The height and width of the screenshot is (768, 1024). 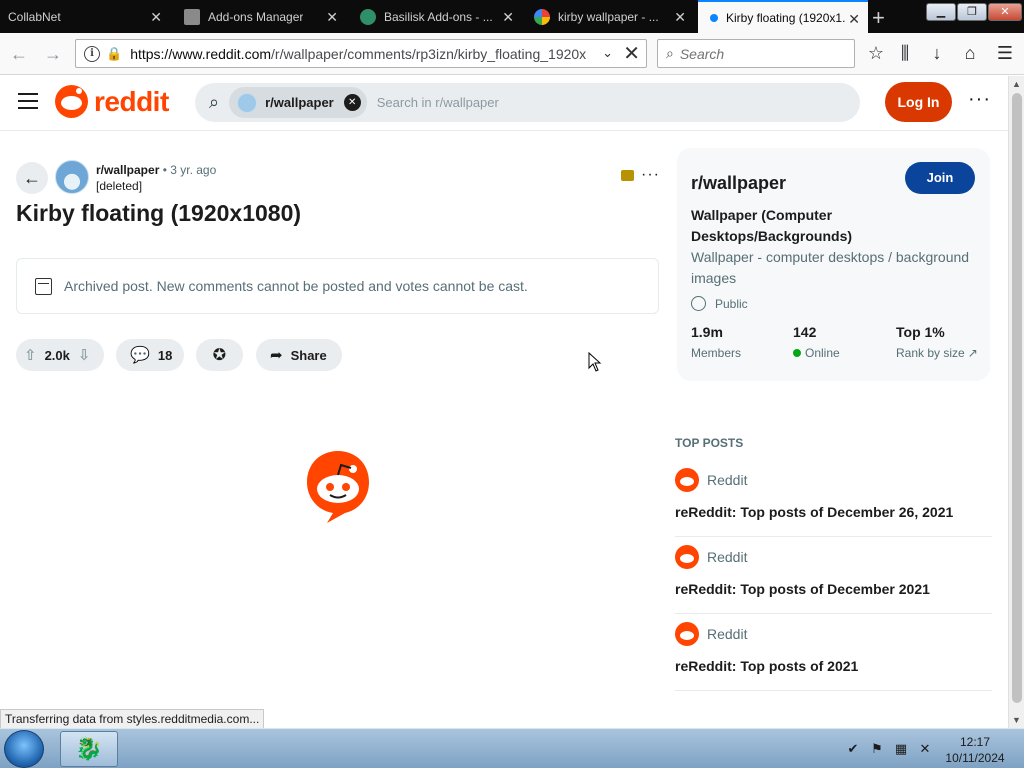 What do you see at coordinates (165, 355) in the screenshot?
I see `comment-count: 18` at bounding box center [165, 355].